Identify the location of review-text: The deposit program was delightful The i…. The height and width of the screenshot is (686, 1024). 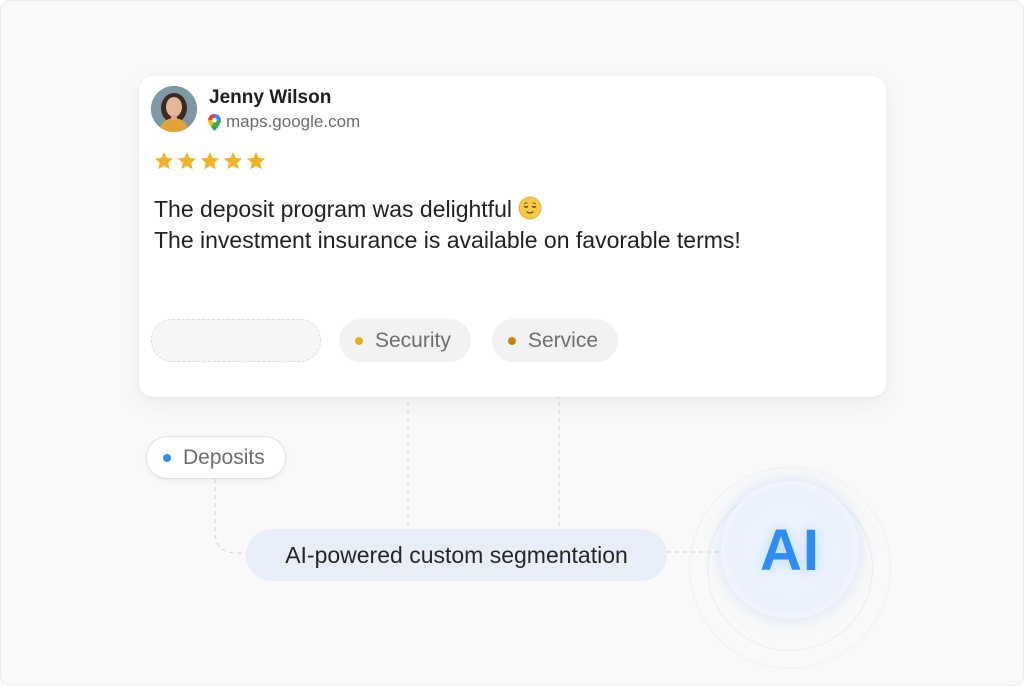
(447, 225).